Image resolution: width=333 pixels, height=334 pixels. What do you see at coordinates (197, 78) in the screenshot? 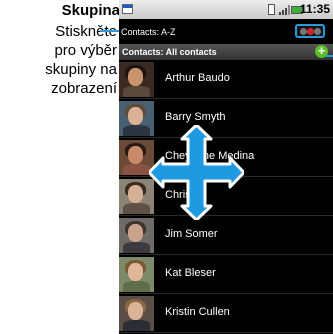
I see `contact-name: Arthur Baudo` at bounding box center [197, 78].